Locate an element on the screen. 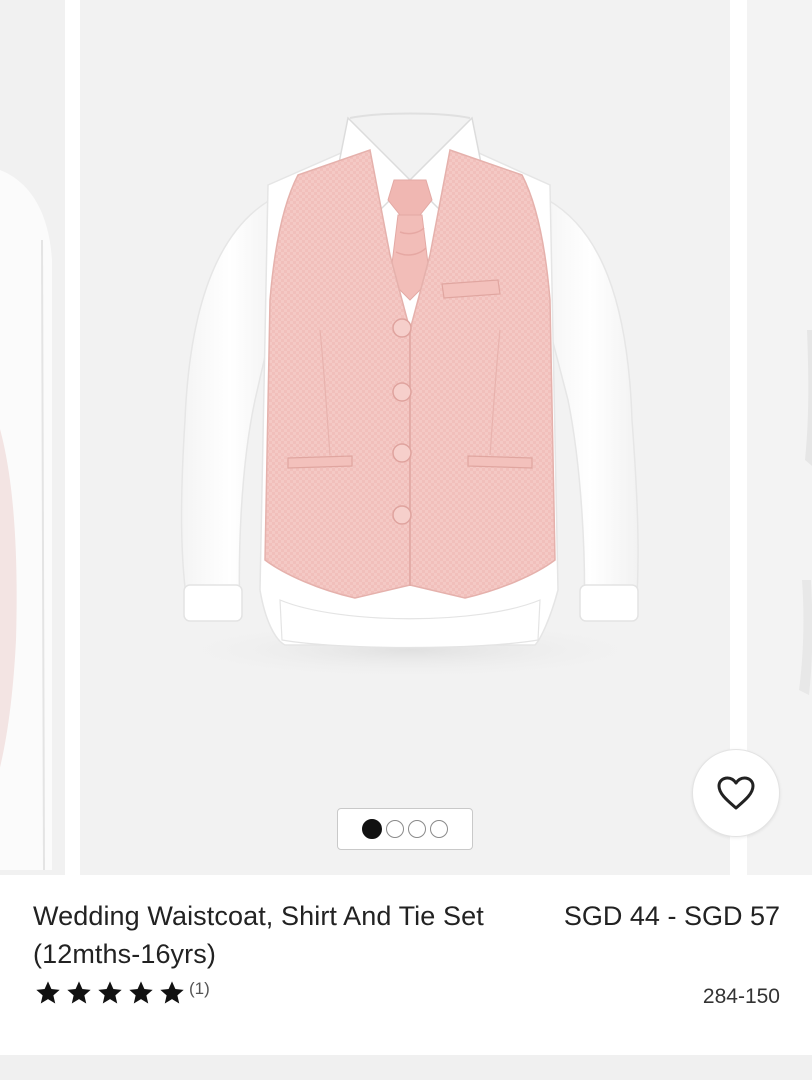 Image resolution: width=812 pixels, height=1080 pixels. favourite-button is located at coordinates (736, 793).